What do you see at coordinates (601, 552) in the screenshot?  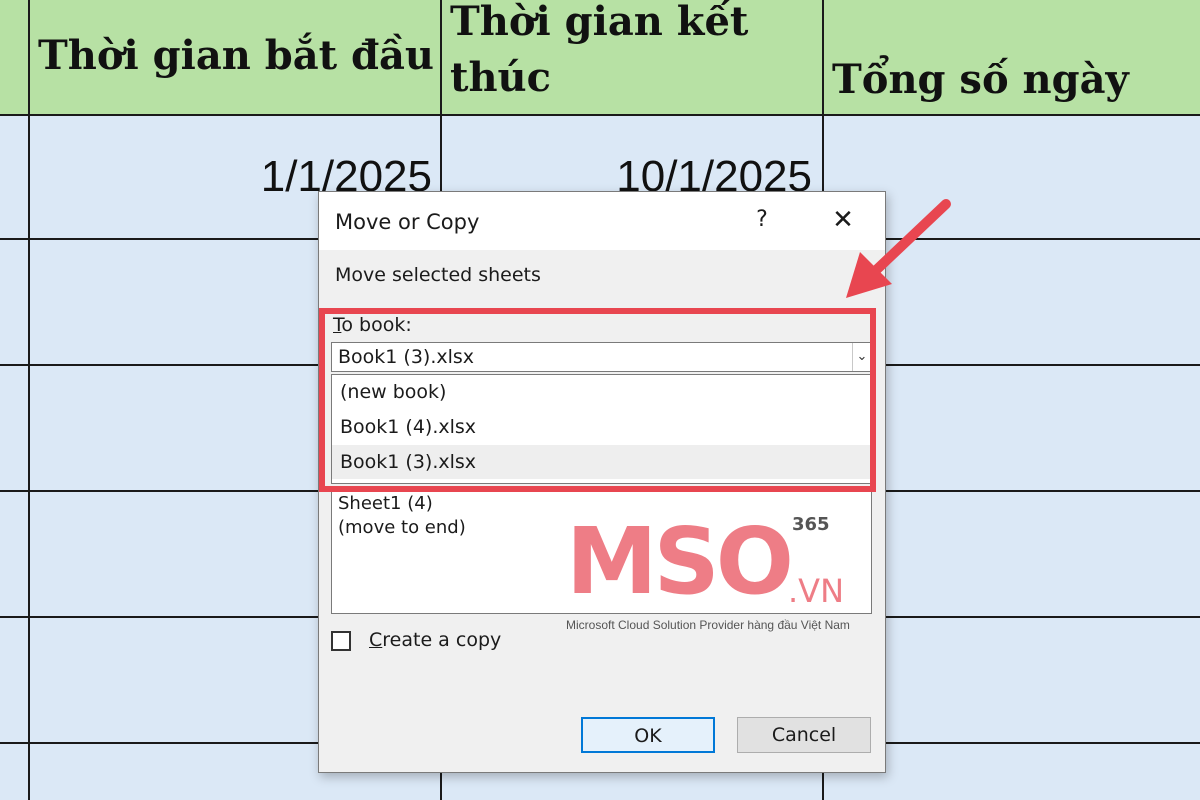 I see `before-sheet-list: Sheet1 (4) (move to end)` at bounding box center [601, 552].